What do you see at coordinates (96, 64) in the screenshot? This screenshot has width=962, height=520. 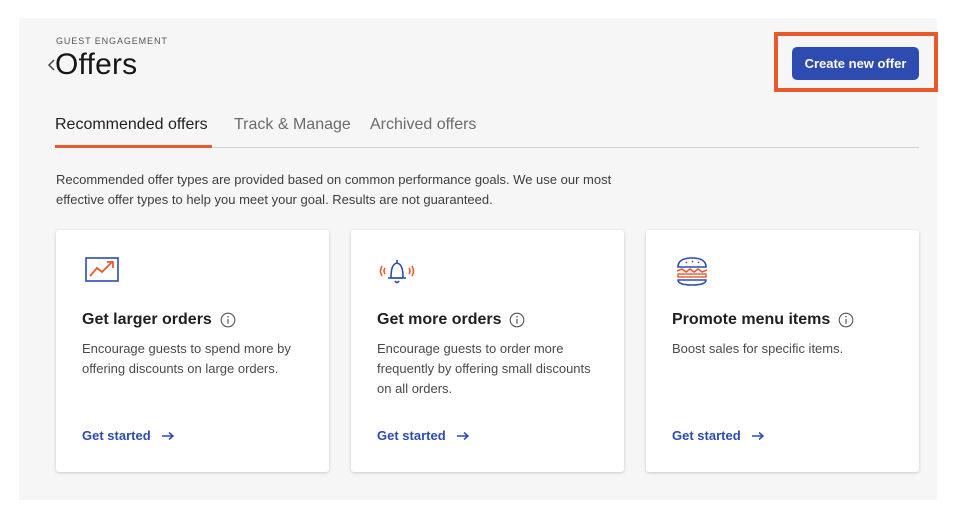 I see `page-title: Offers` at bounding box center [96, 64].